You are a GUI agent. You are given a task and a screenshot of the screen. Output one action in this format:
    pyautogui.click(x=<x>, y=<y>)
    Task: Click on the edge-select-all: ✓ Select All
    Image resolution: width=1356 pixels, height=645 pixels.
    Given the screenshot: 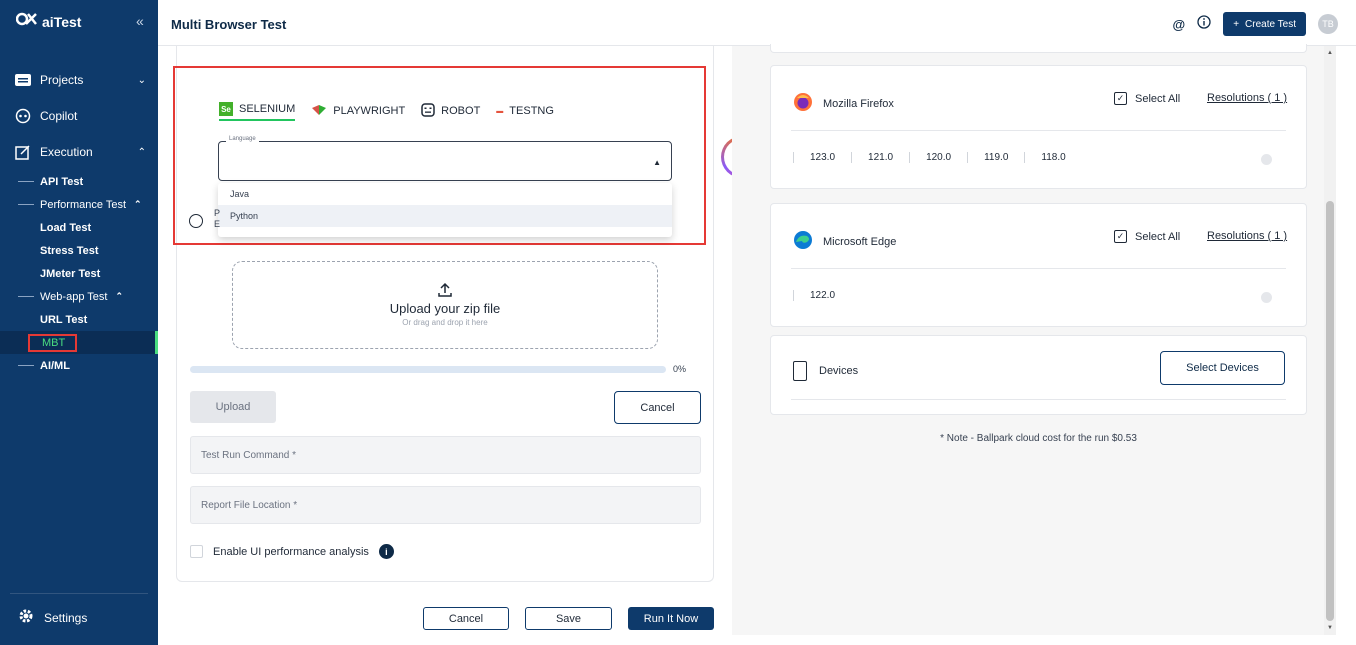 What is the action you would take?
    pyautogui.click(x=1147, y=236)
    